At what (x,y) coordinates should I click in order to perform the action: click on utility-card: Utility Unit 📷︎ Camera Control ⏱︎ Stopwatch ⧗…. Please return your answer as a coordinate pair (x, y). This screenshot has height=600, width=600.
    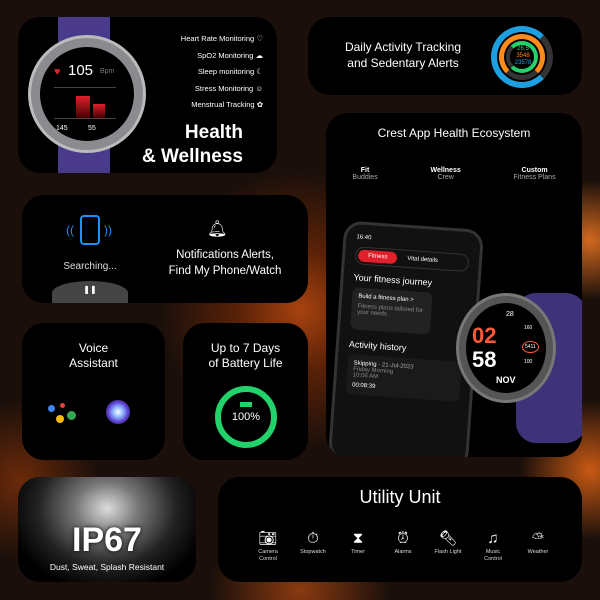
    Looking at the image, I should click on (400, 529).